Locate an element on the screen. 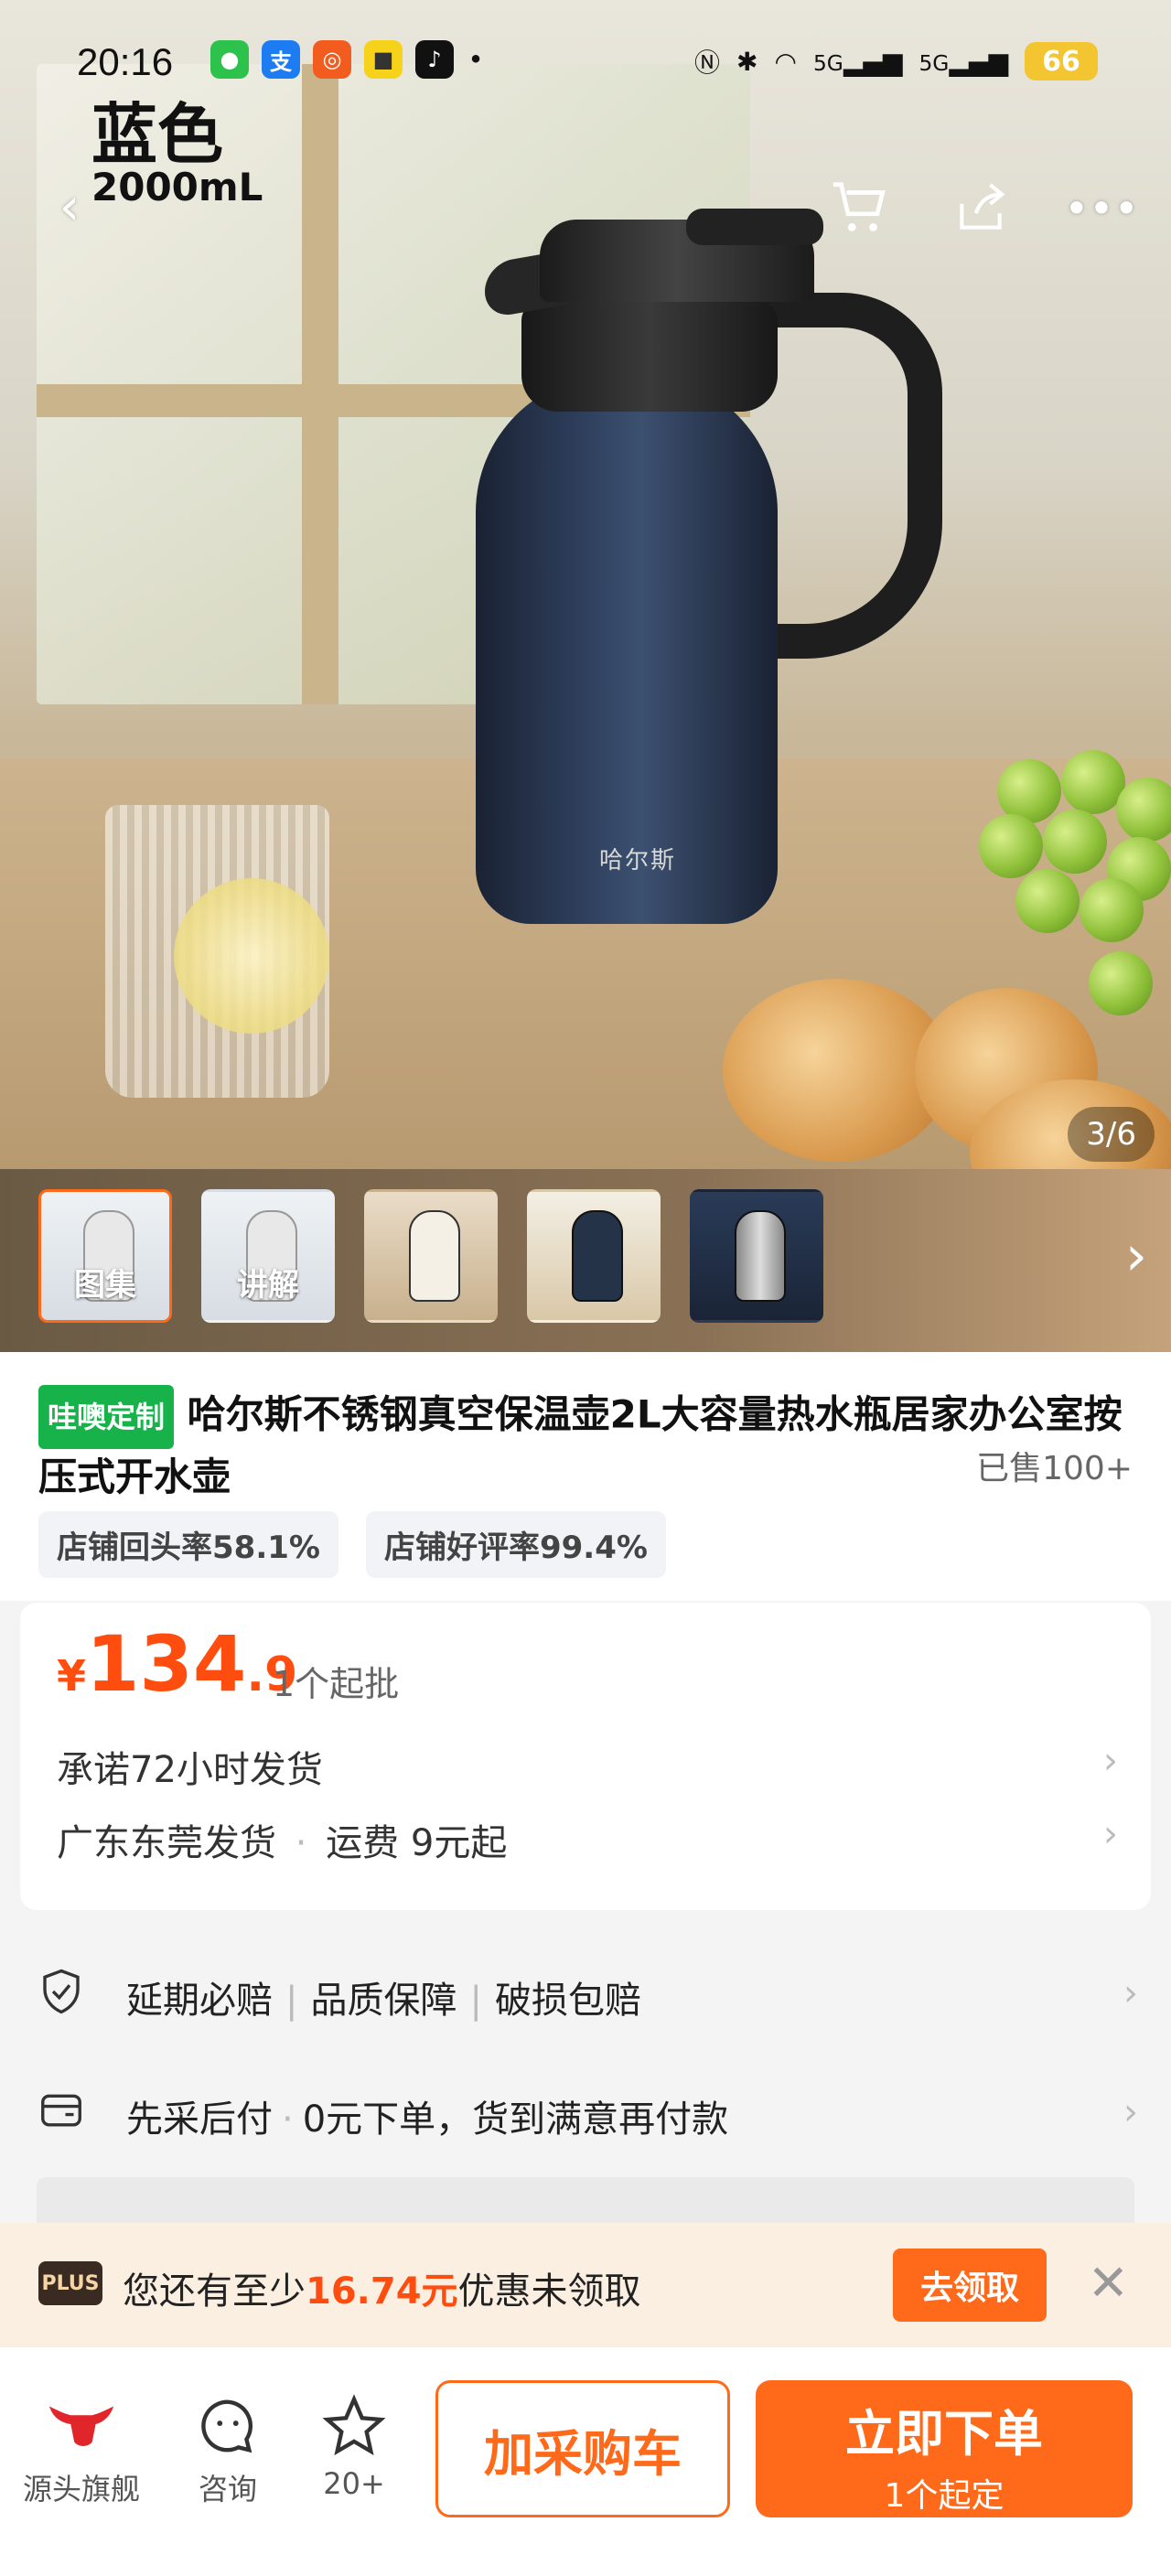 This screenshot has height=2576, width=1171. guarantee-item: 破损包赔 is located at coordinates (567, 2001).